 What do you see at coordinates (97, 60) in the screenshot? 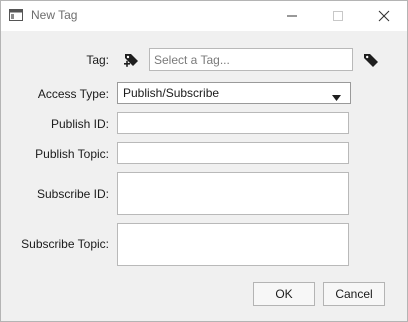
I see `tag-label: Tag:` at bounding box center [97, 60].